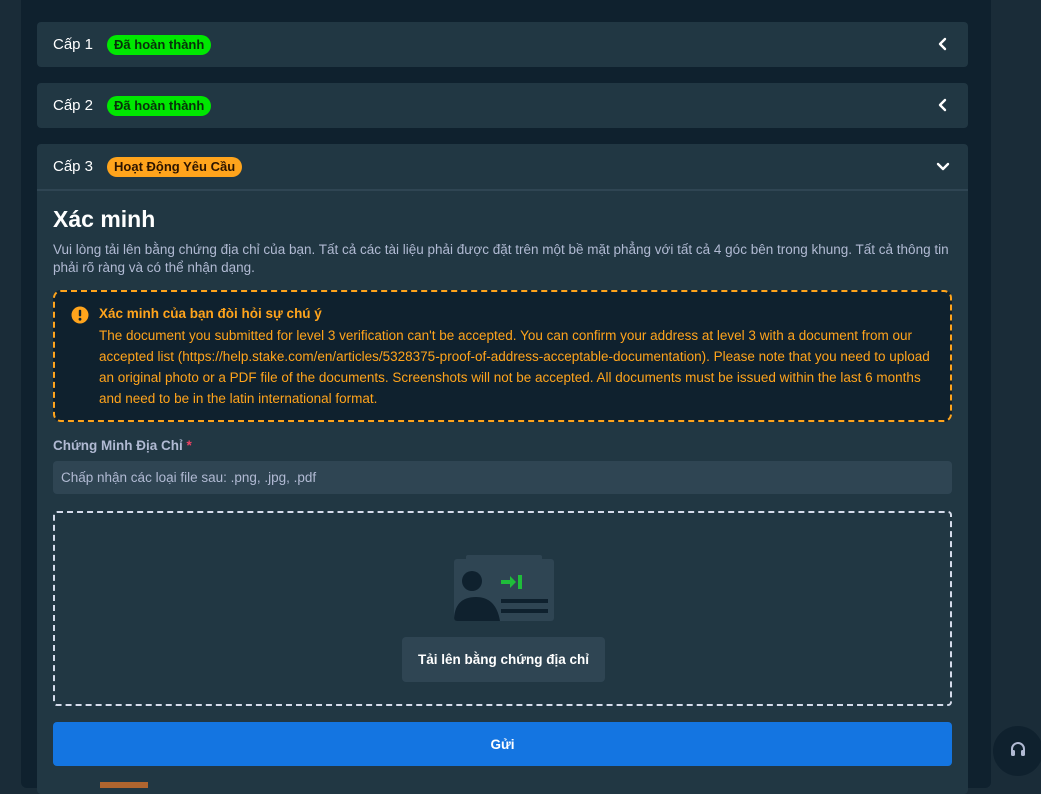 Image resolution: width=1041 pixels, height=794 pixels. I want to click on level-1-section: Cấp 1 Đã hoàn thành, so click(502, 44).